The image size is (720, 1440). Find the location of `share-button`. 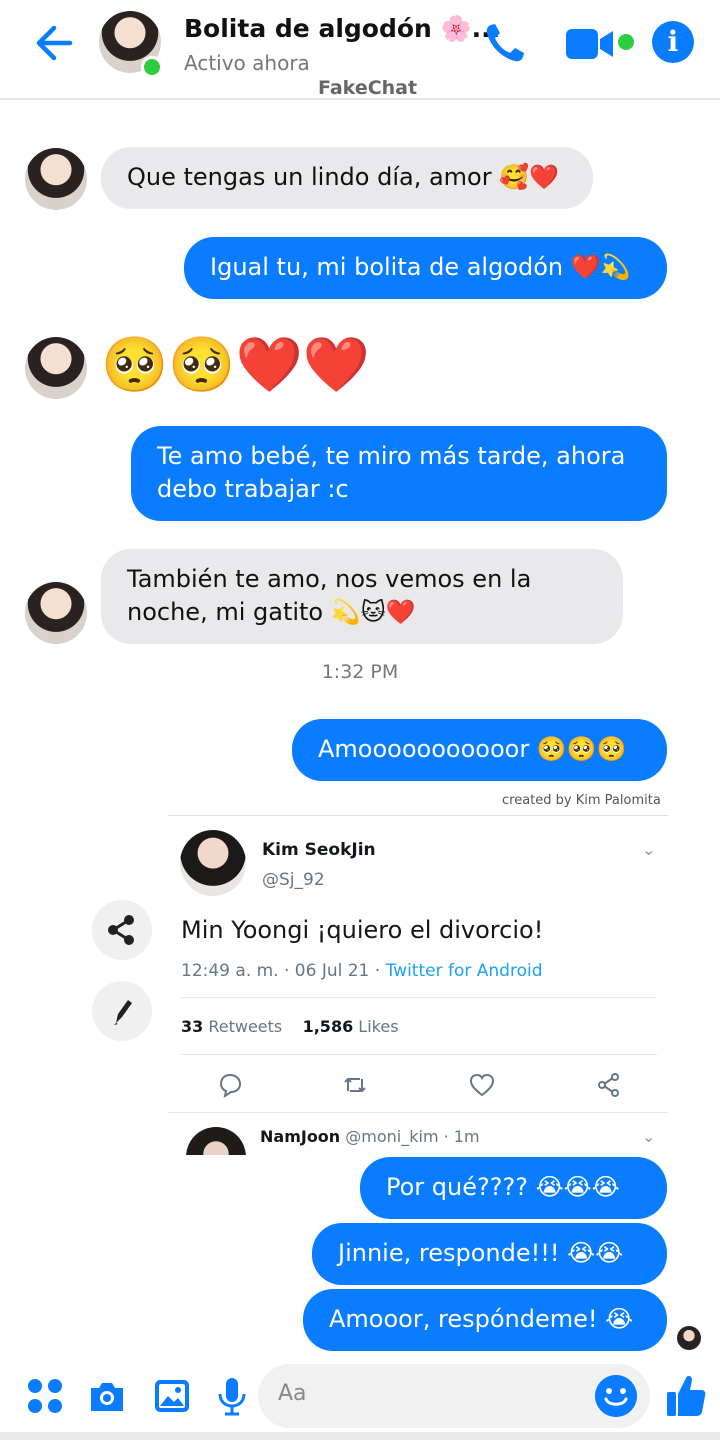

share-button is located at coordinates (122, 930).